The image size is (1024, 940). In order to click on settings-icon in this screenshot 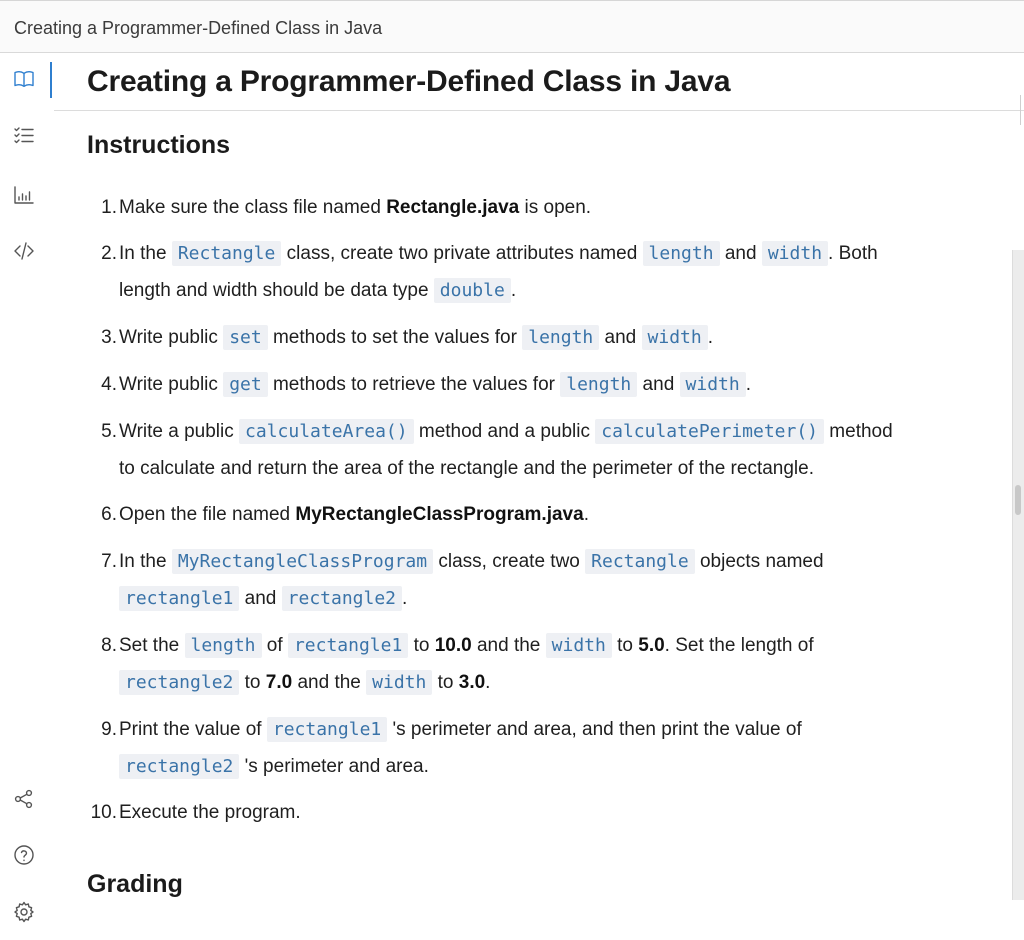, I will do `click(24, 912)`.